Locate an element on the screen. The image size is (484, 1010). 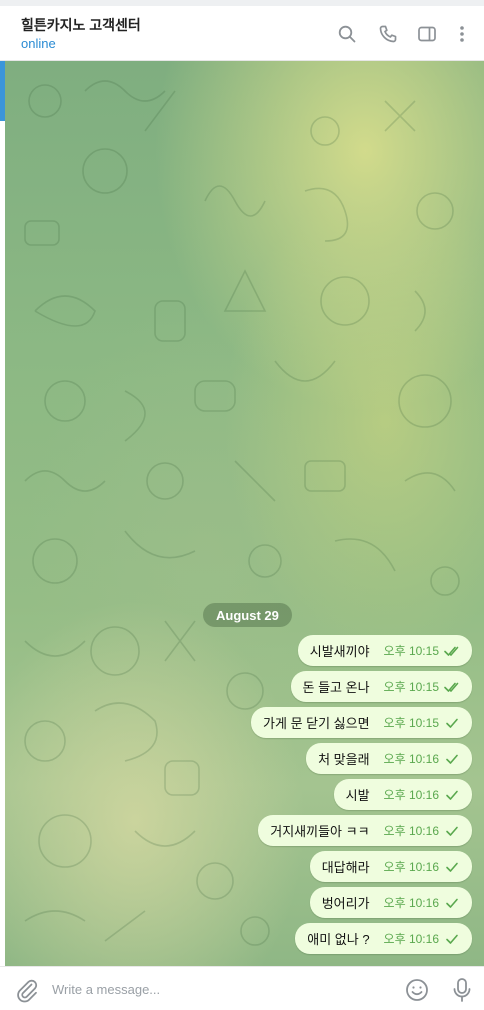
search-button is located at coordinates (347, 34).